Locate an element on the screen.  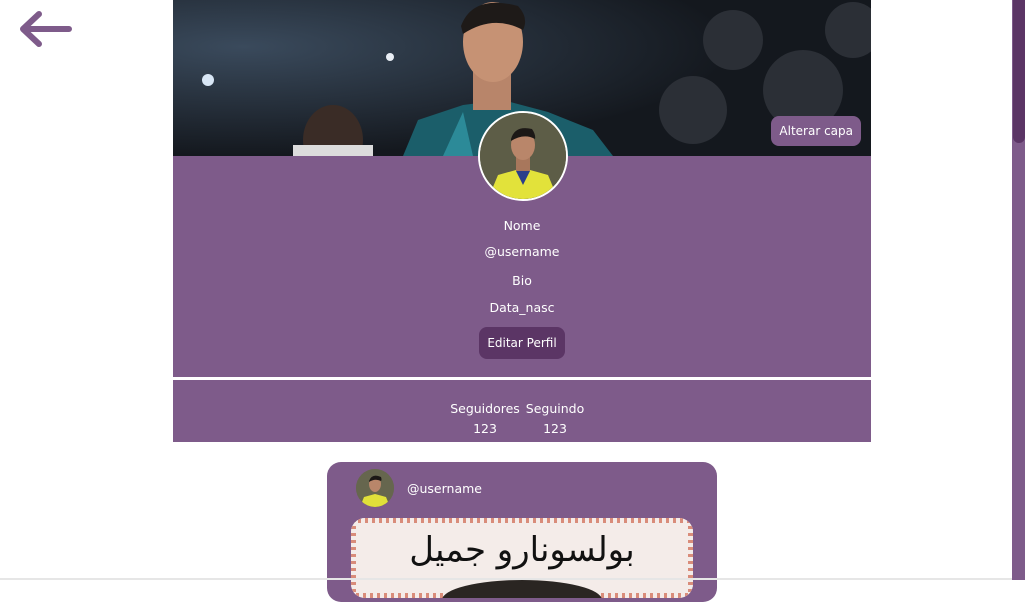
back-button is located at coordinates (46, 29).